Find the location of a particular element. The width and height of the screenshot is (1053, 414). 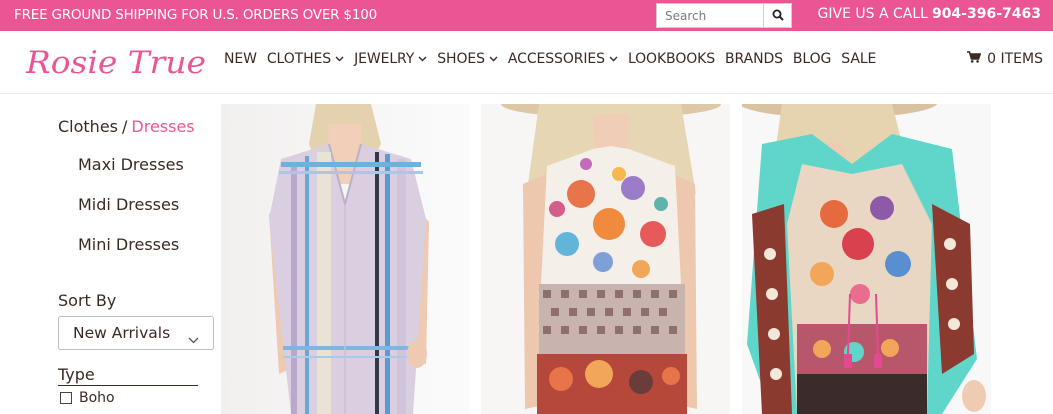

type-option-boho: Boho is located at coordinates (87, 398).